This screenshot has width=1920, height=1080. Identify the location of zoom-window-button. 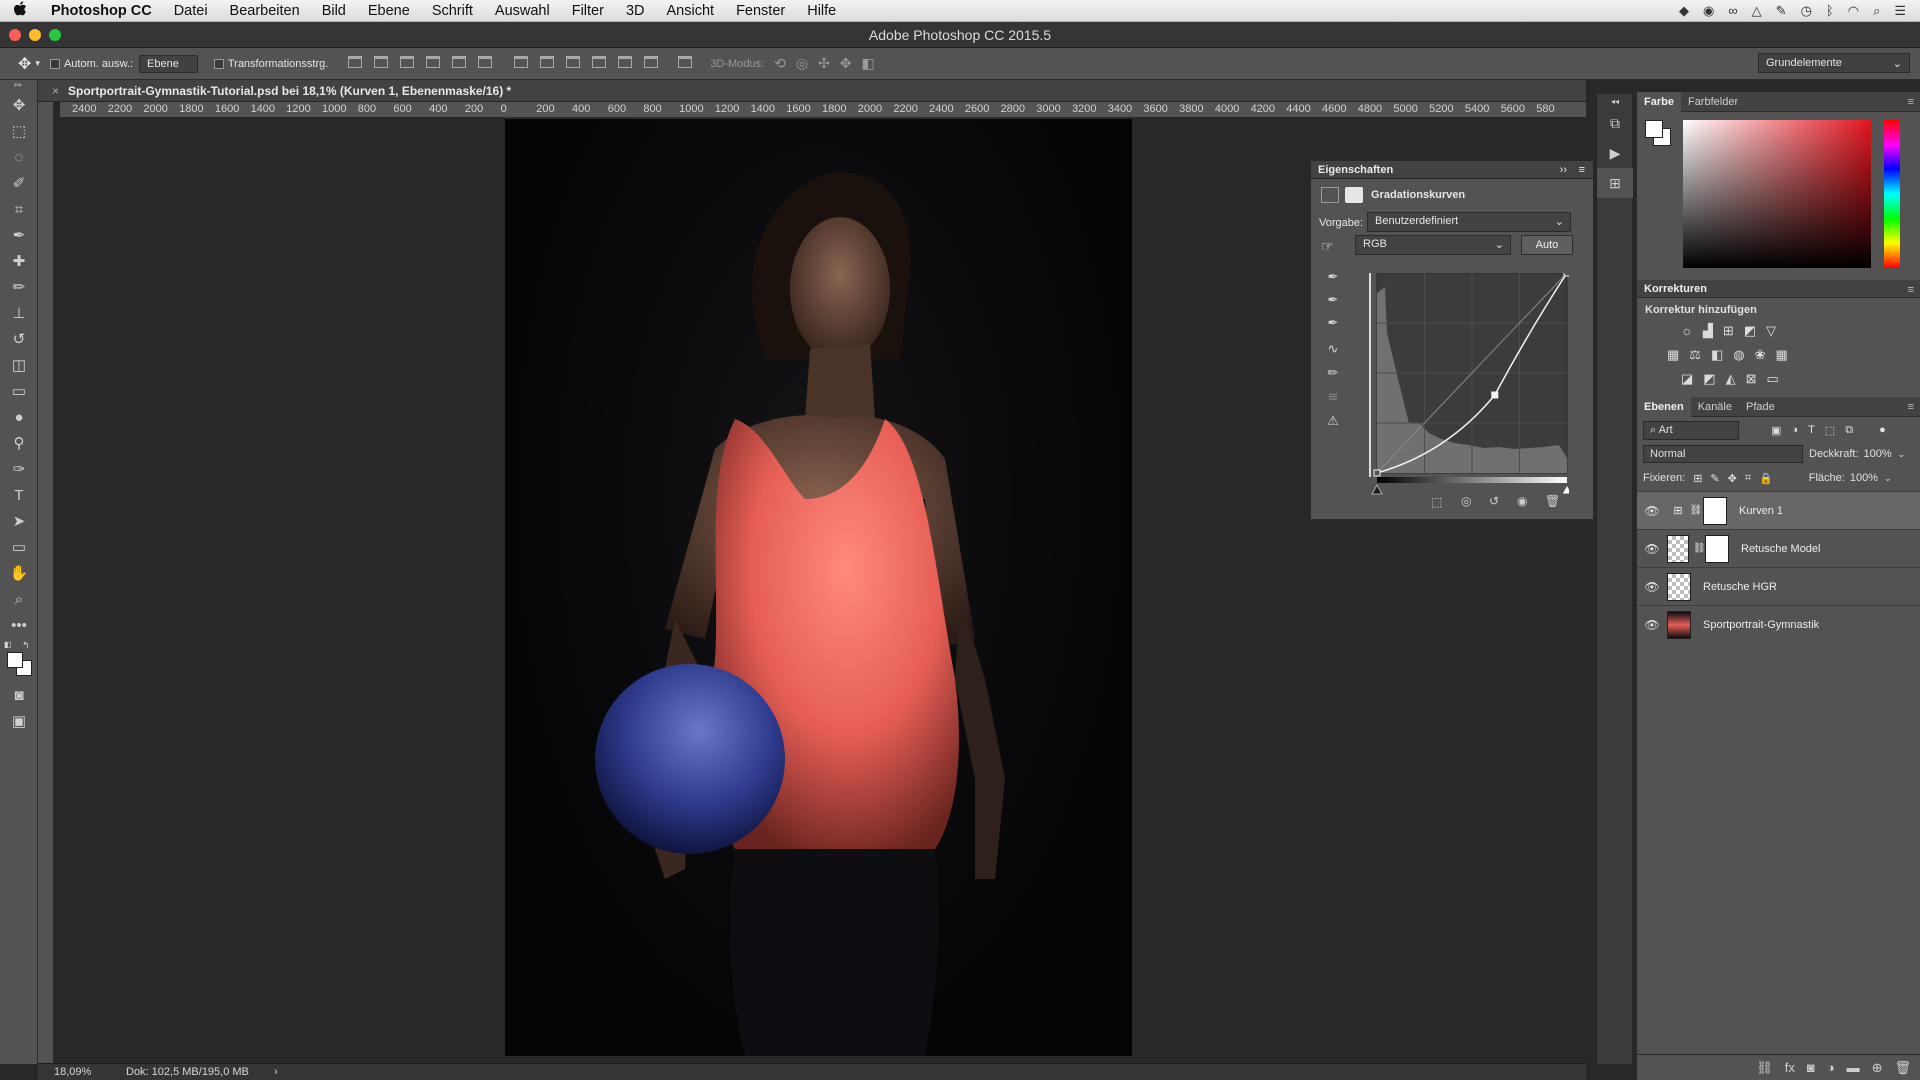
(55, 35).